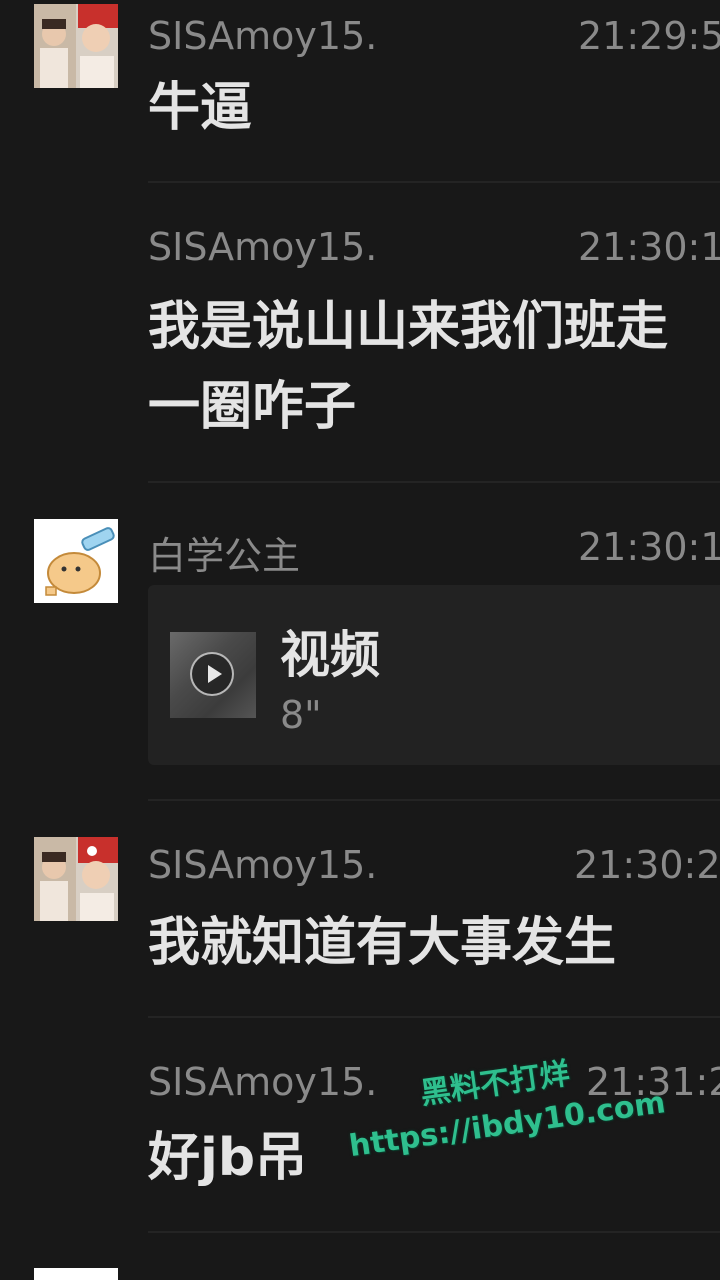 The image size is (720, 1280). I want to click on divider, so click(434, 1232).